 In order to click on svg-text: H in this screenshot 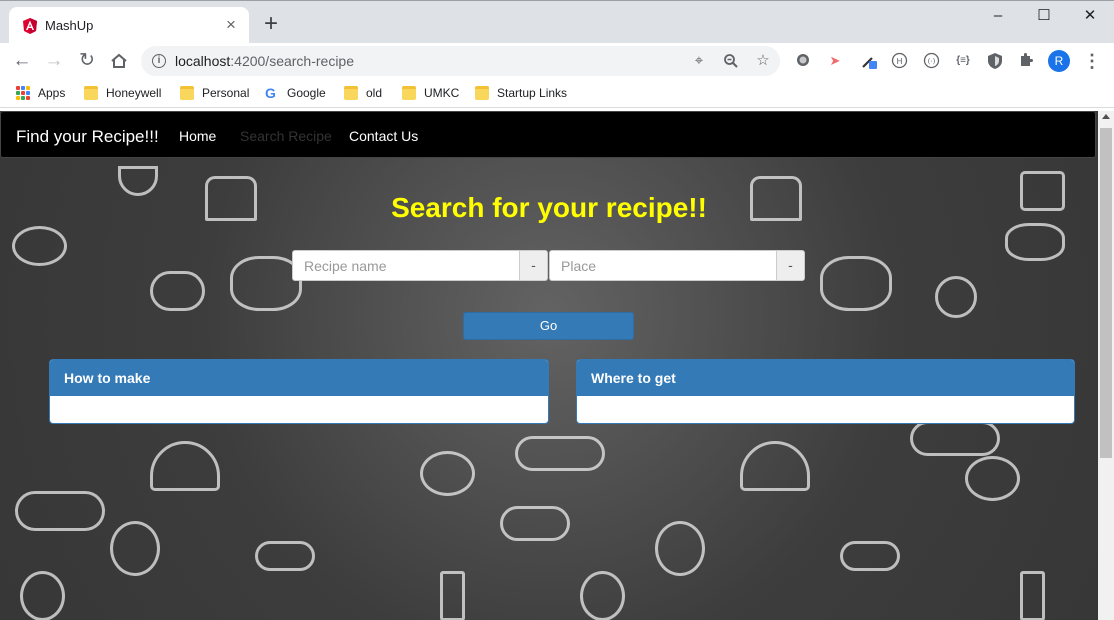, I will do `click(899, 61)`.